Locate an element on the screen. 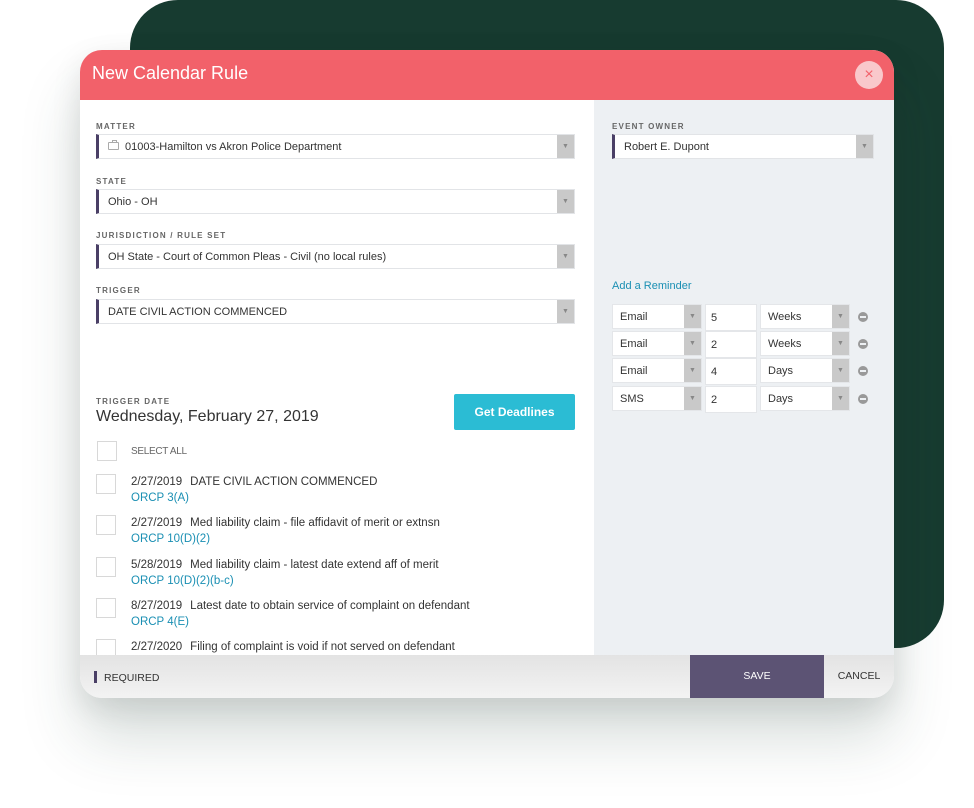 This screenshot has height=808, width=974. reminder-row: Email ▼ 5 Weeks ▼ is located at coordinates (742, 317).